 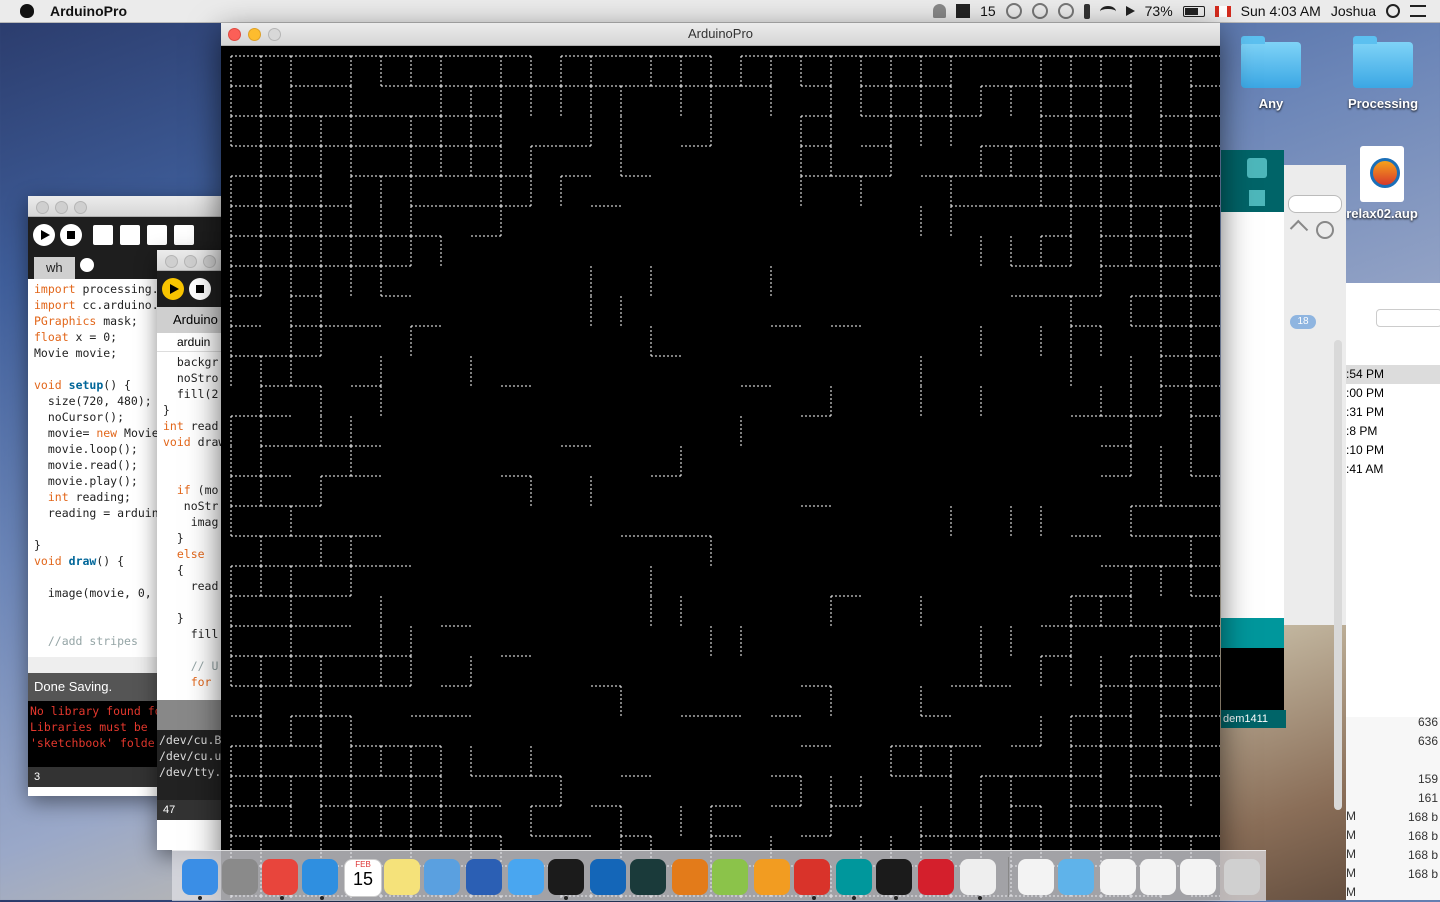 What do you see at coordinates (1383, 73) in the screenshot?
I see `desktop-folder-processing: Processing` at bounding box center [1383, 73].